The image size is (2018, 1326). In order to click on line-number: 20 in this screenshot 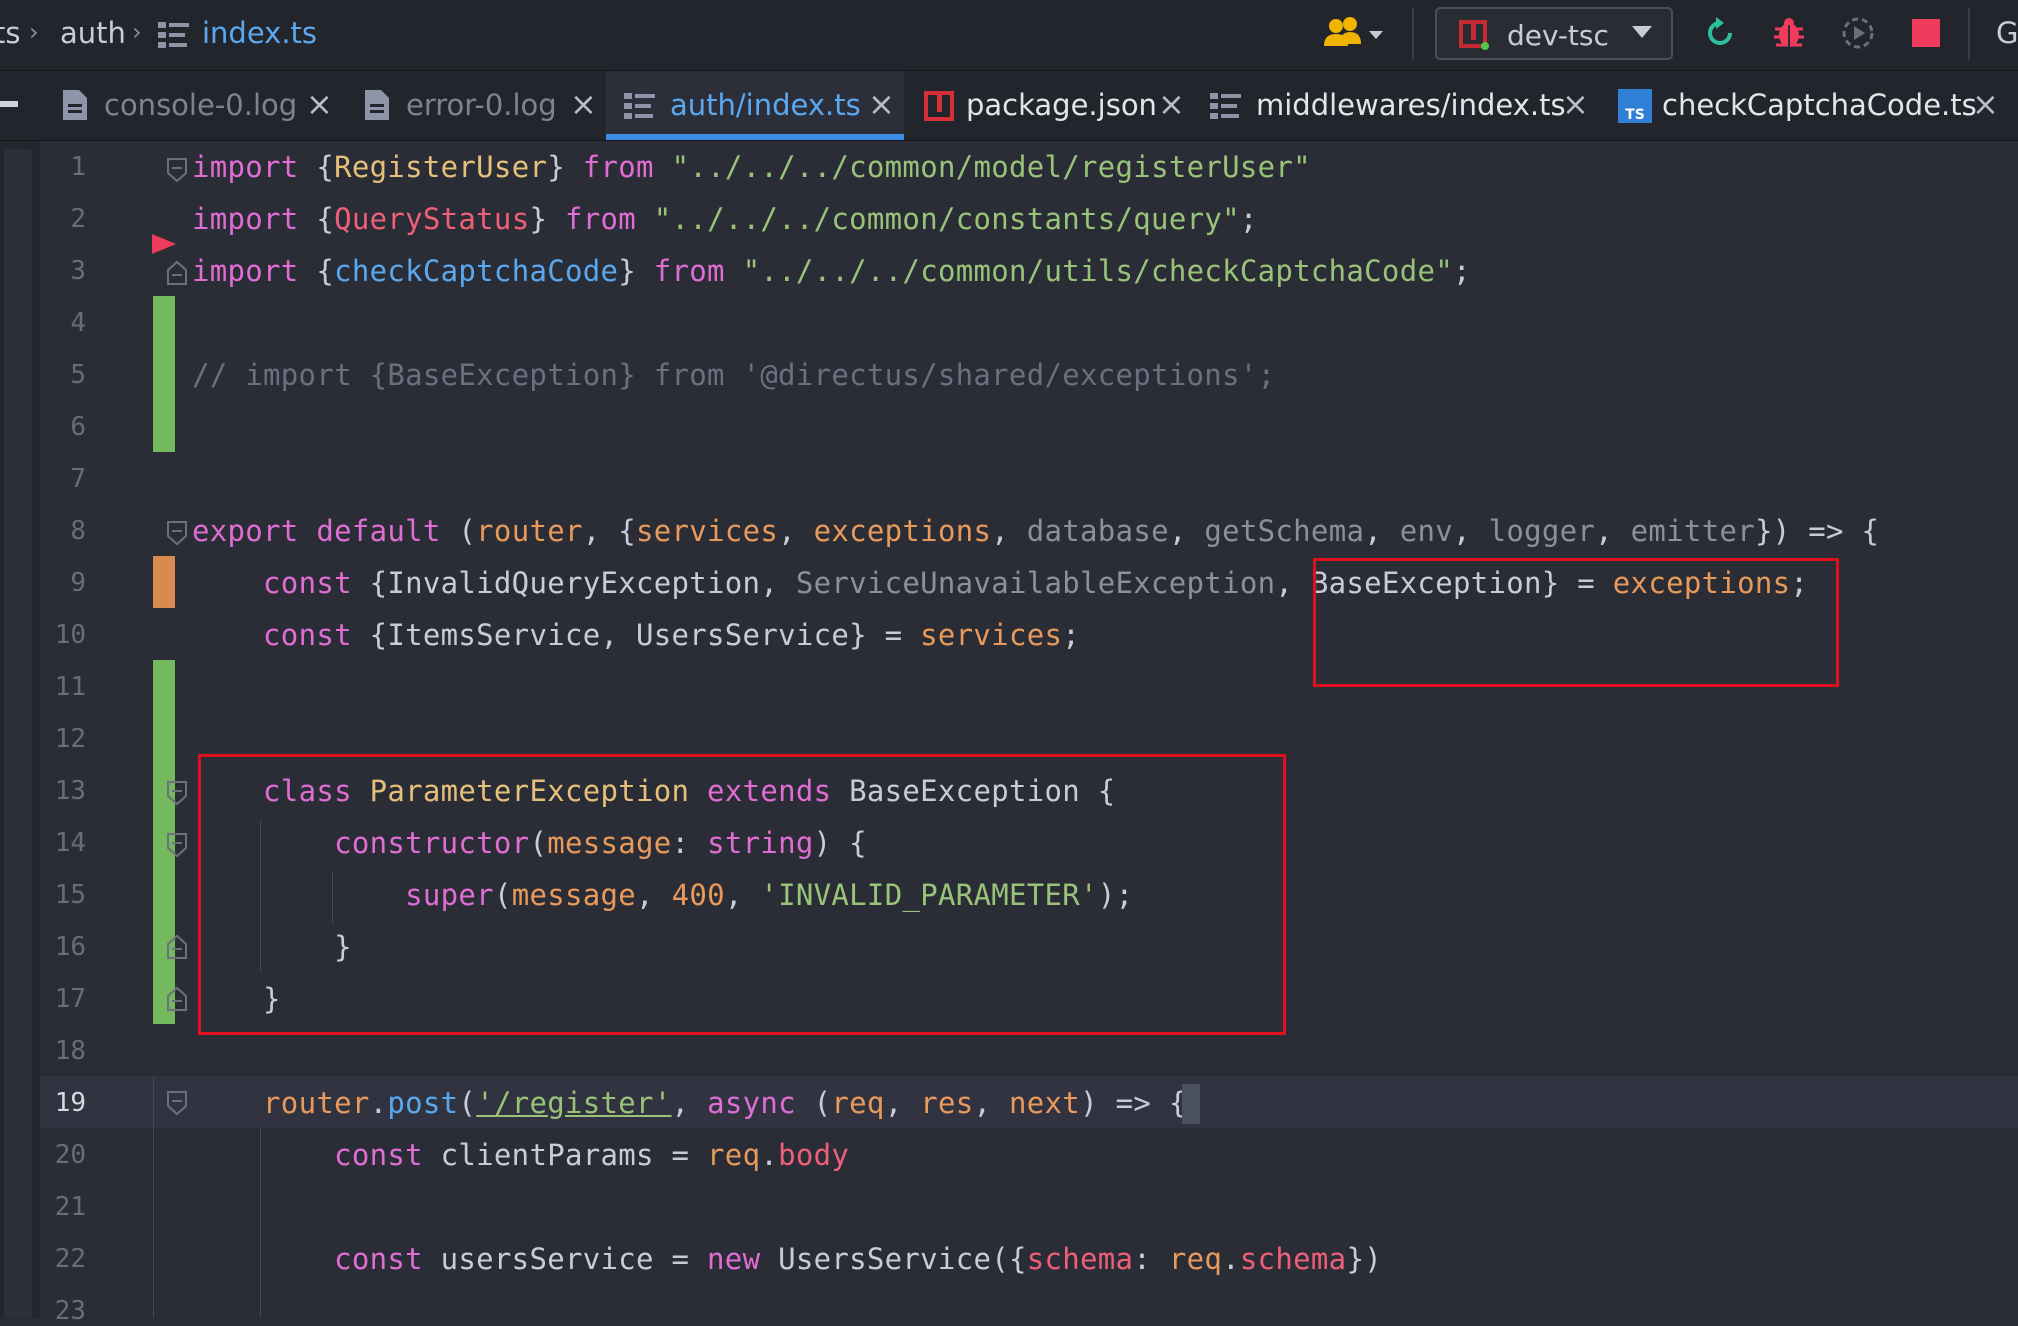, I will do `click(61, 1155)`.